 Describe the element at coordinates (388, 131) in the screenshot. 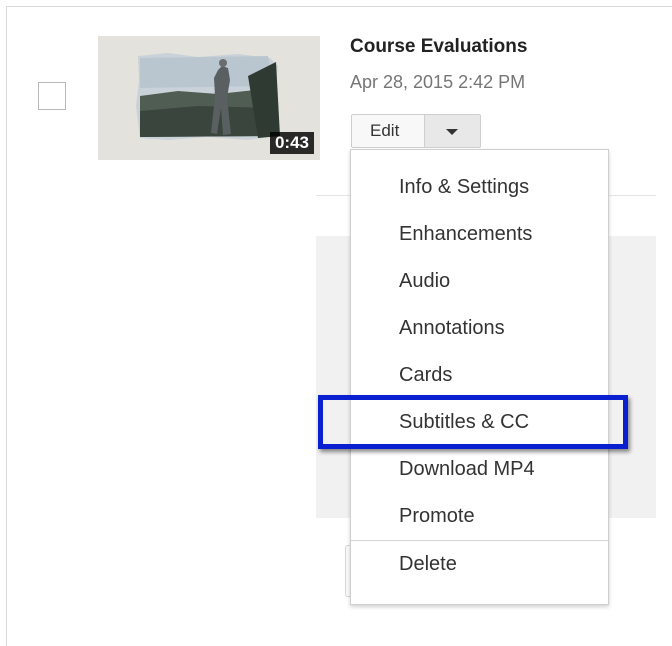

I see `edit-button: Edit` at that location.